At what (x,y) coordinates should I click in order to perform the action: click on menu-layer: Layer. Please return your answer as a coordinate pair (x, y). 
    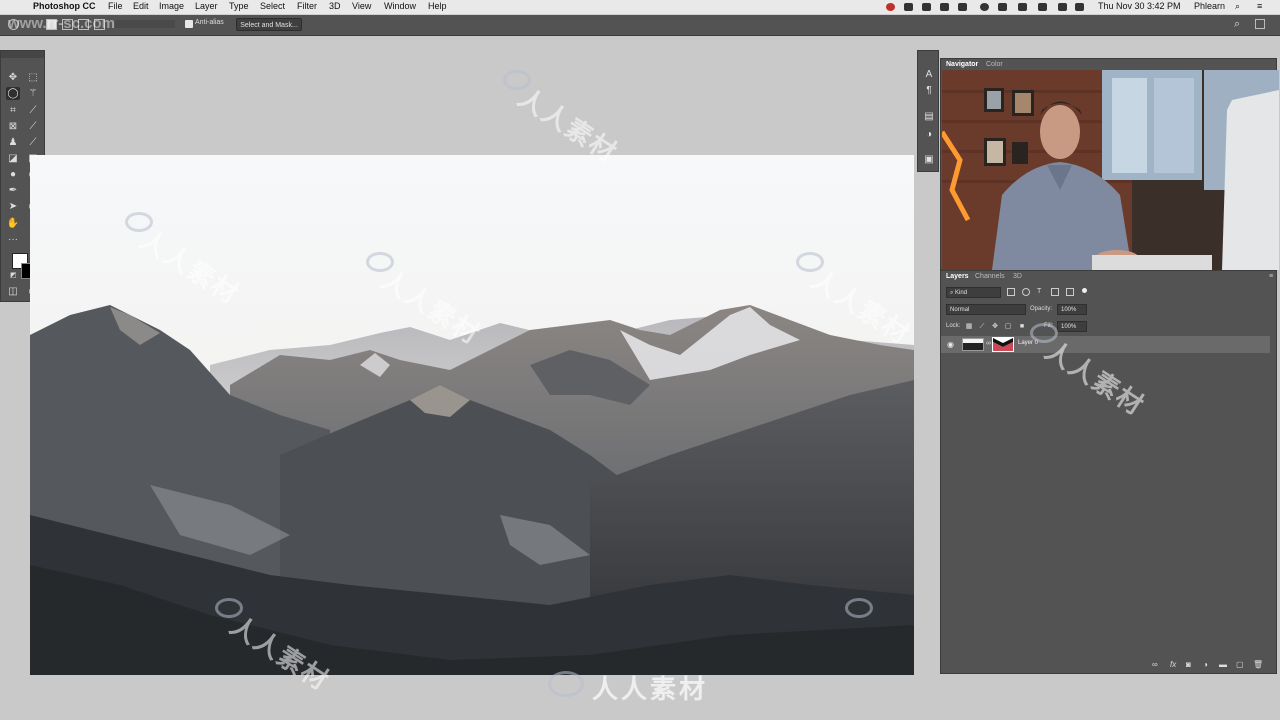
    Looking at the image, I should click on (206, 6).